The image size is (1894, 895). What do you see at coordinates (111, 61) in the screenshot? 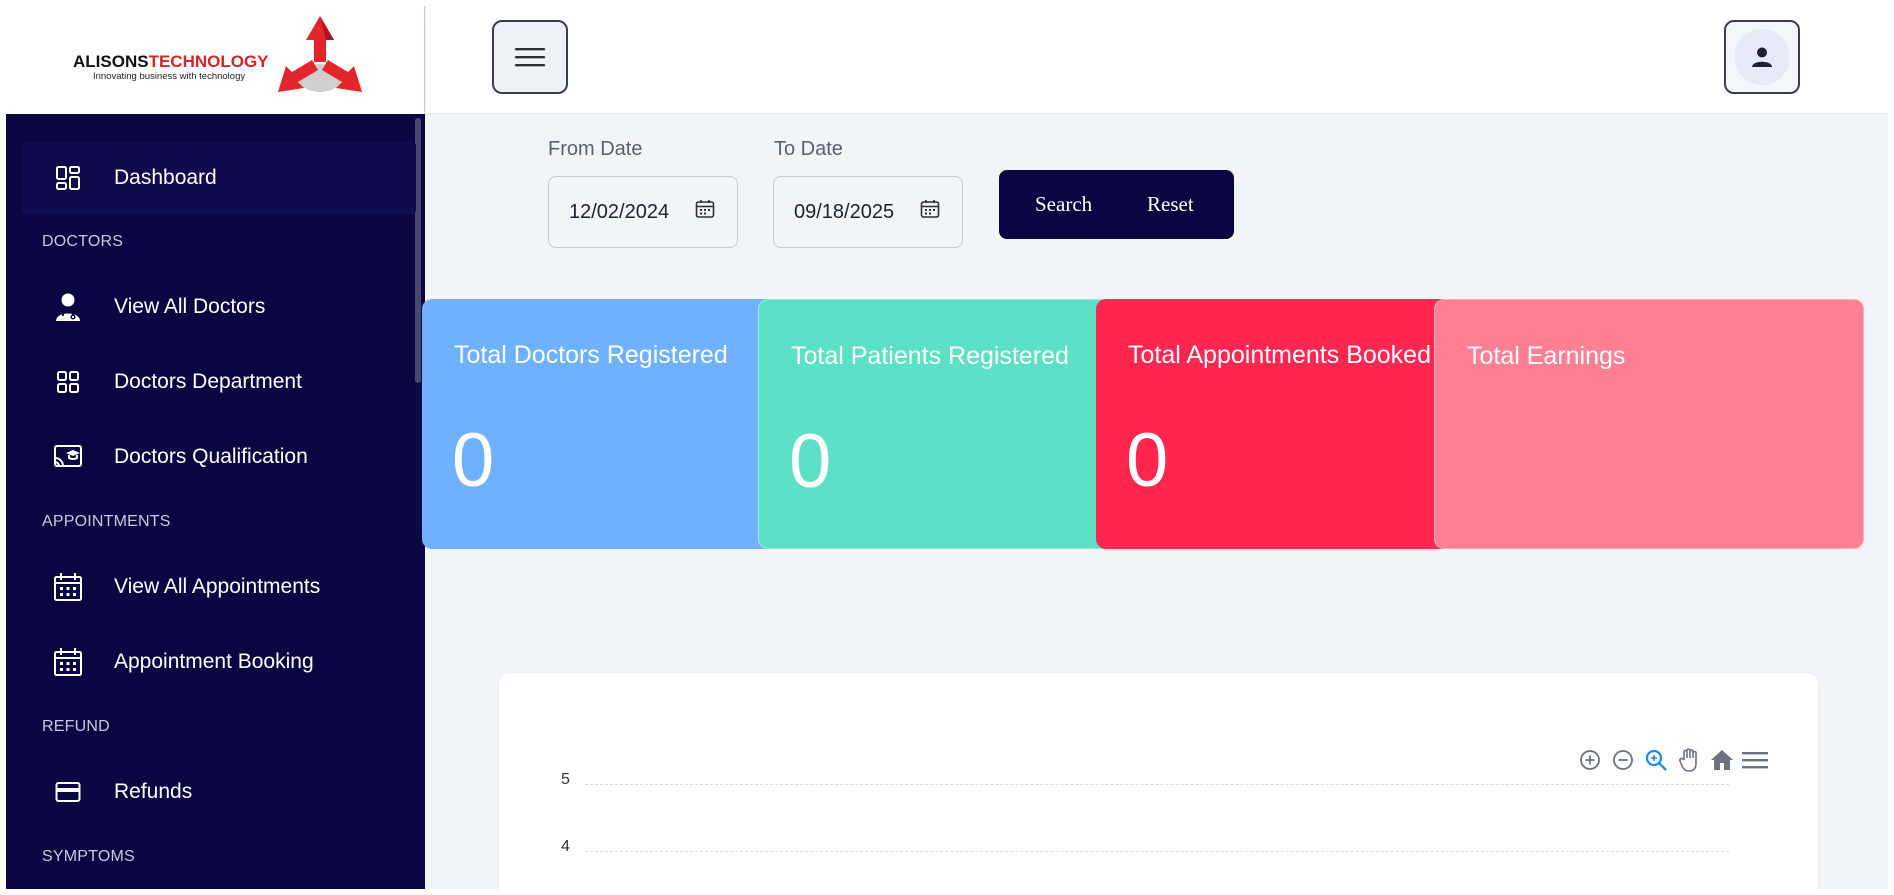
I see `brand-name-part1: ALISONS` at bounding box center [111, 61].